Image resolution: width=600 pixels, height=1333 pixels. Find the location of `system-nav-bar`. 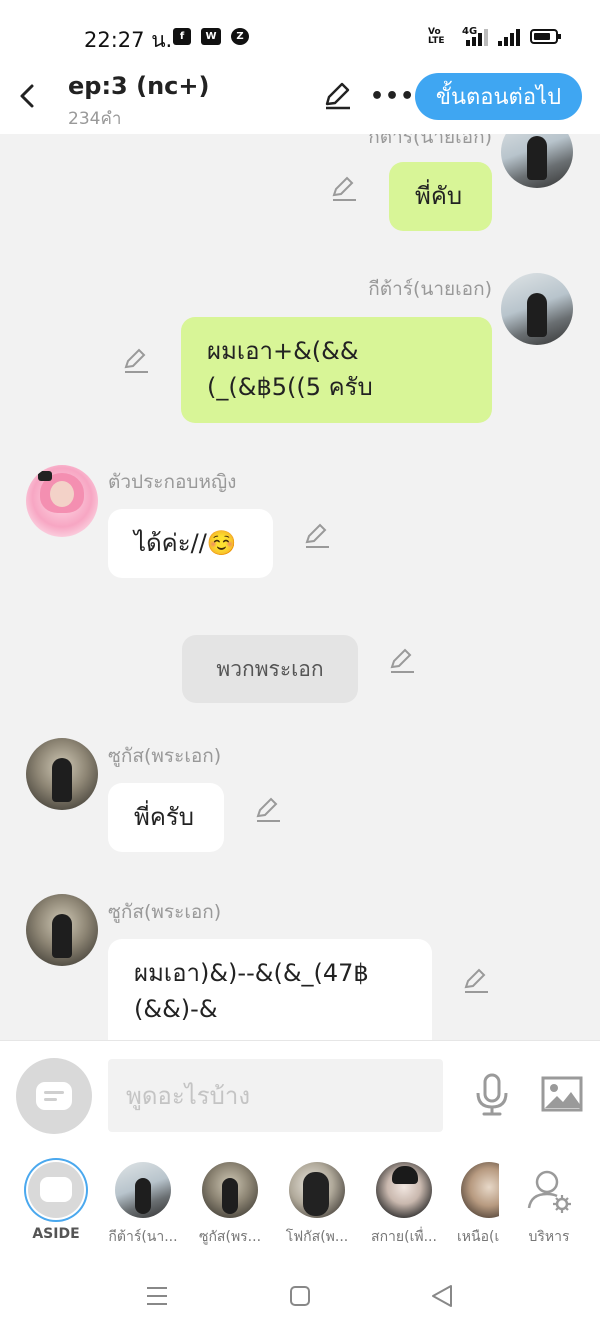

system-nav-bar is located at coordinates (300, 1296).